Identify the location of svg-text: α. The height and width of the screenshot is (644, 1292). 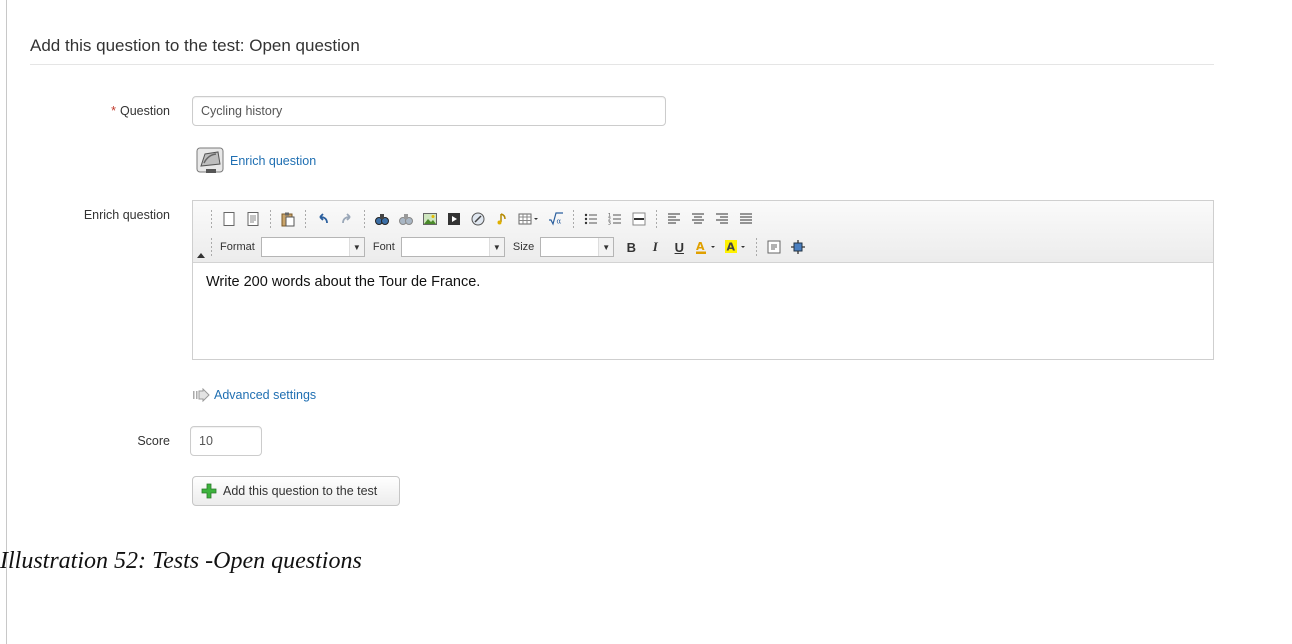
(559, 222).